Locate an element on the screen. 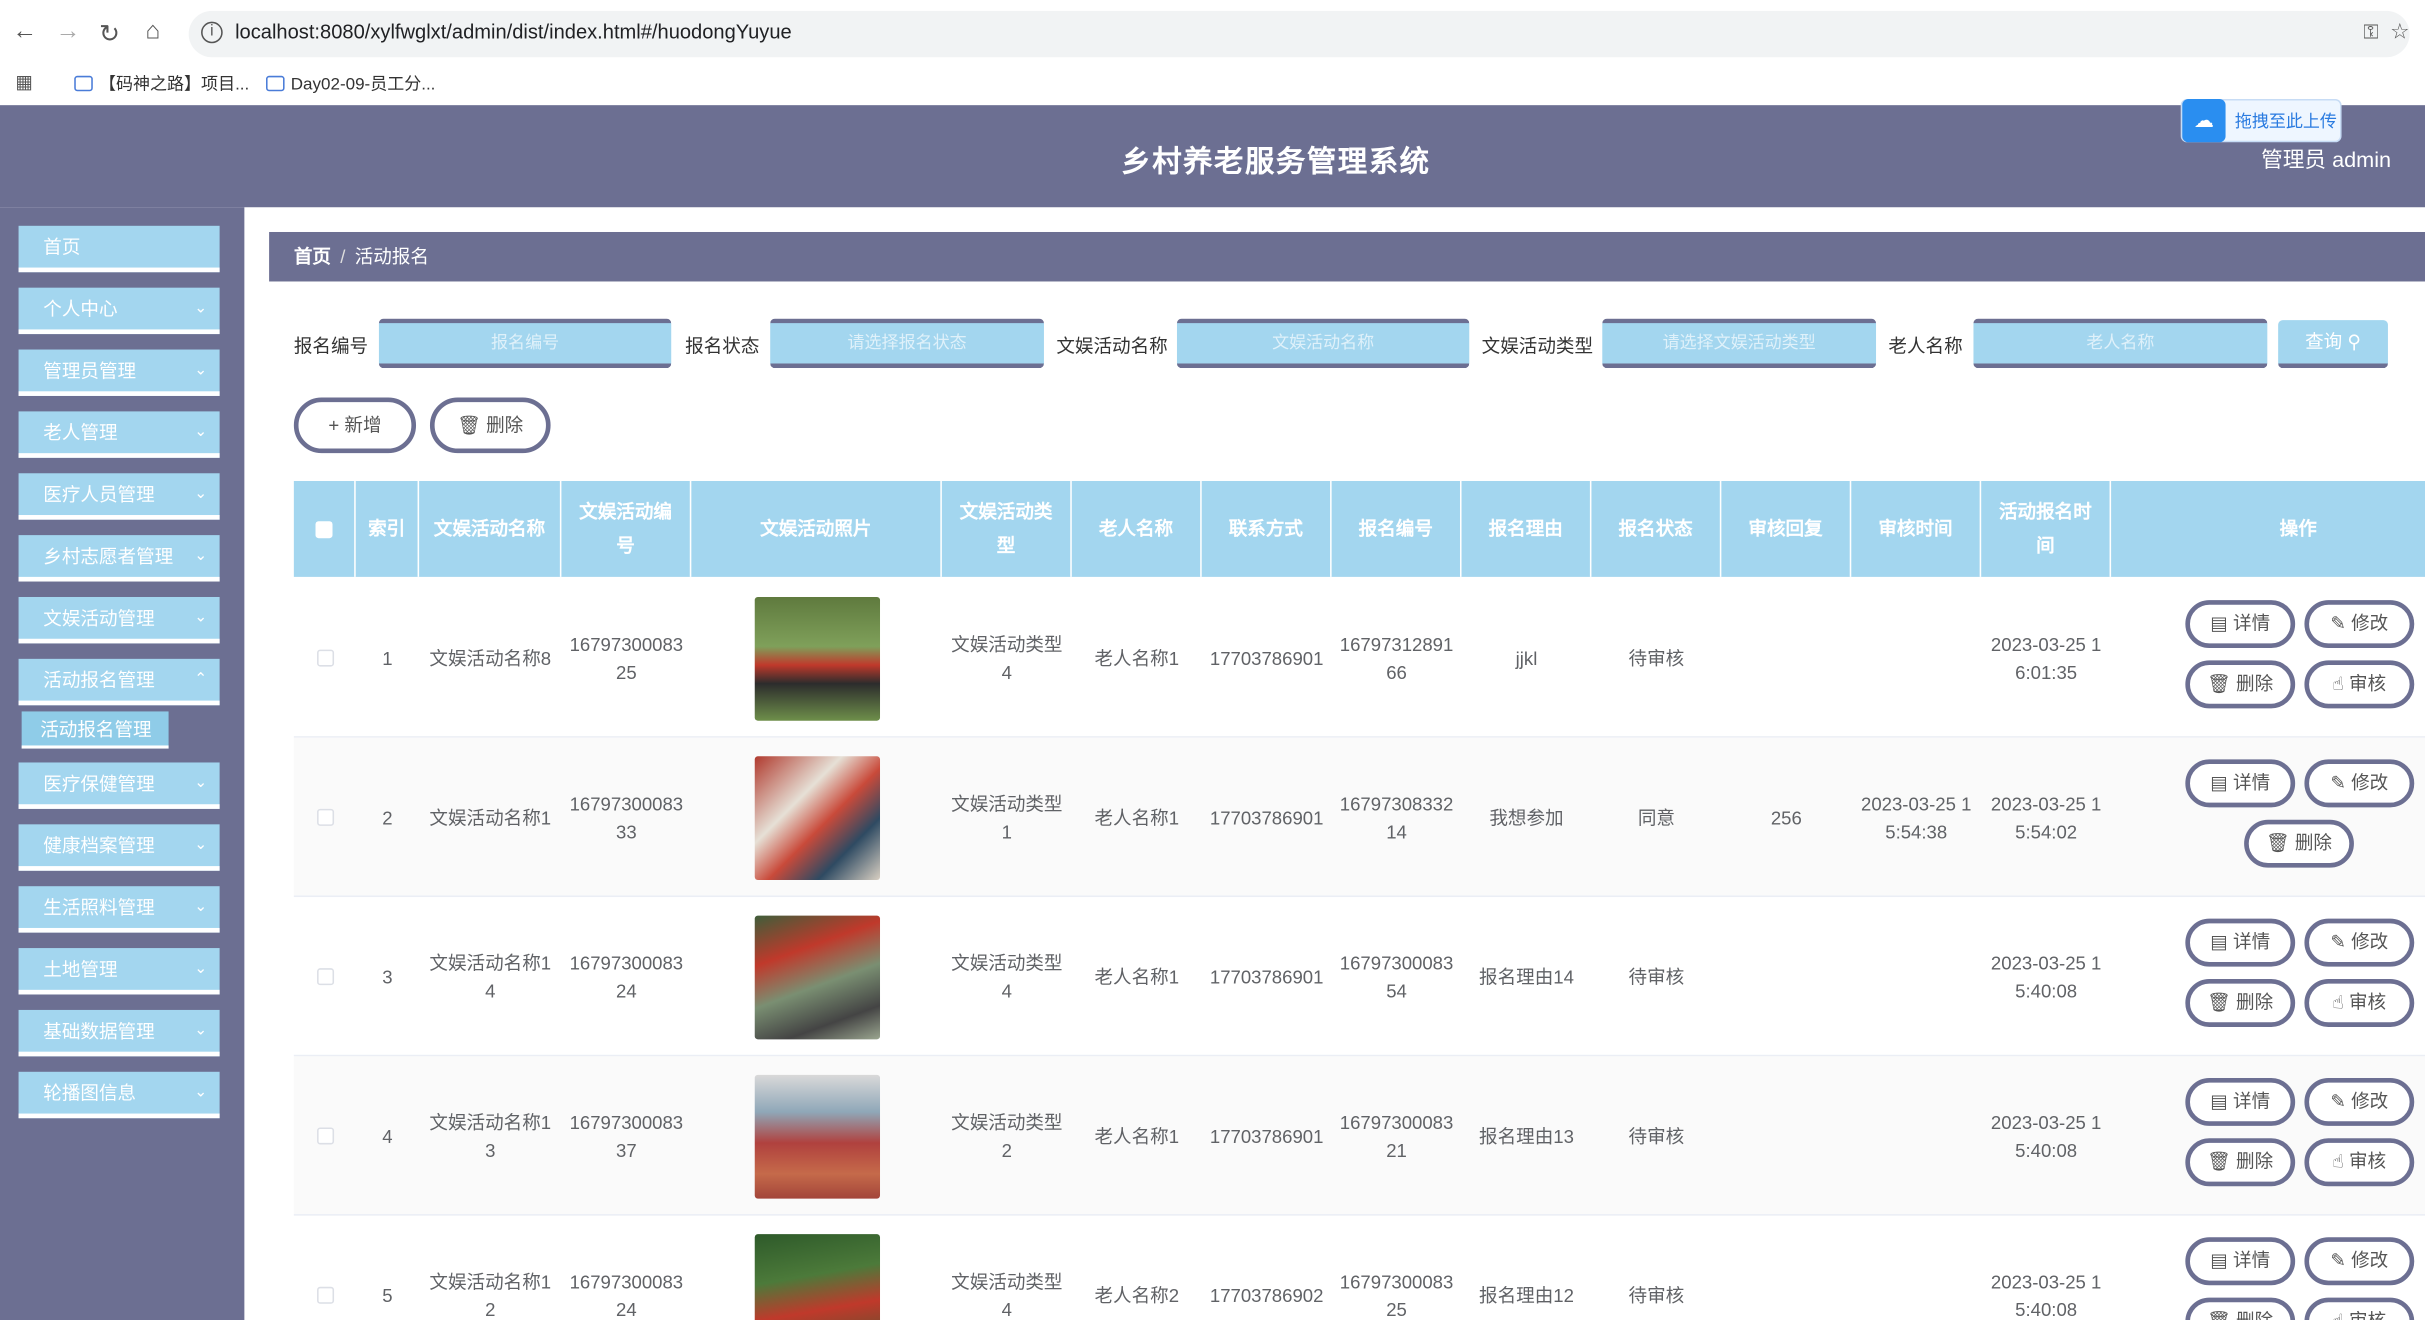 The width and height of the screenshot is (2425, 1320). add-button: + 新增 is located at coordinates (355, 425).